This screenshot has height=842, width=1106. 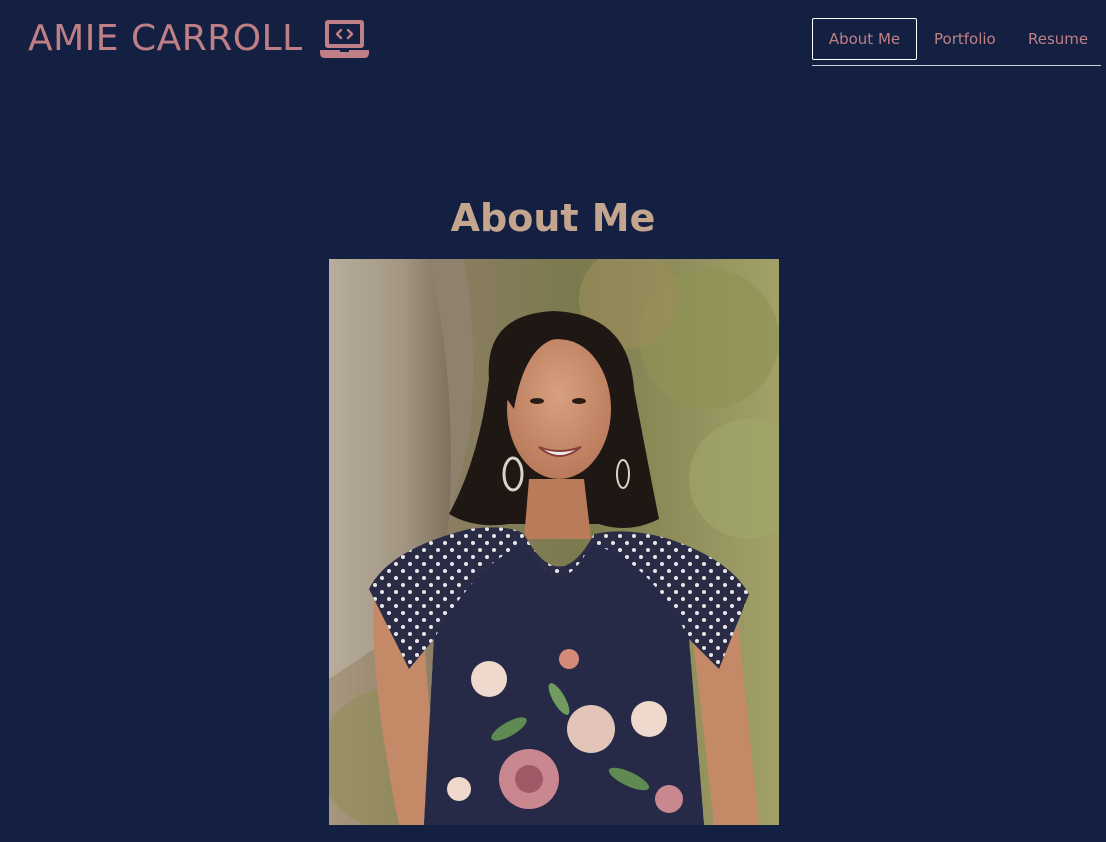 What do you see at coordinates (965, 39) in the screenshot?
I see `nav-link-portfolio: Portfolio` at bounding box center [965, 39].